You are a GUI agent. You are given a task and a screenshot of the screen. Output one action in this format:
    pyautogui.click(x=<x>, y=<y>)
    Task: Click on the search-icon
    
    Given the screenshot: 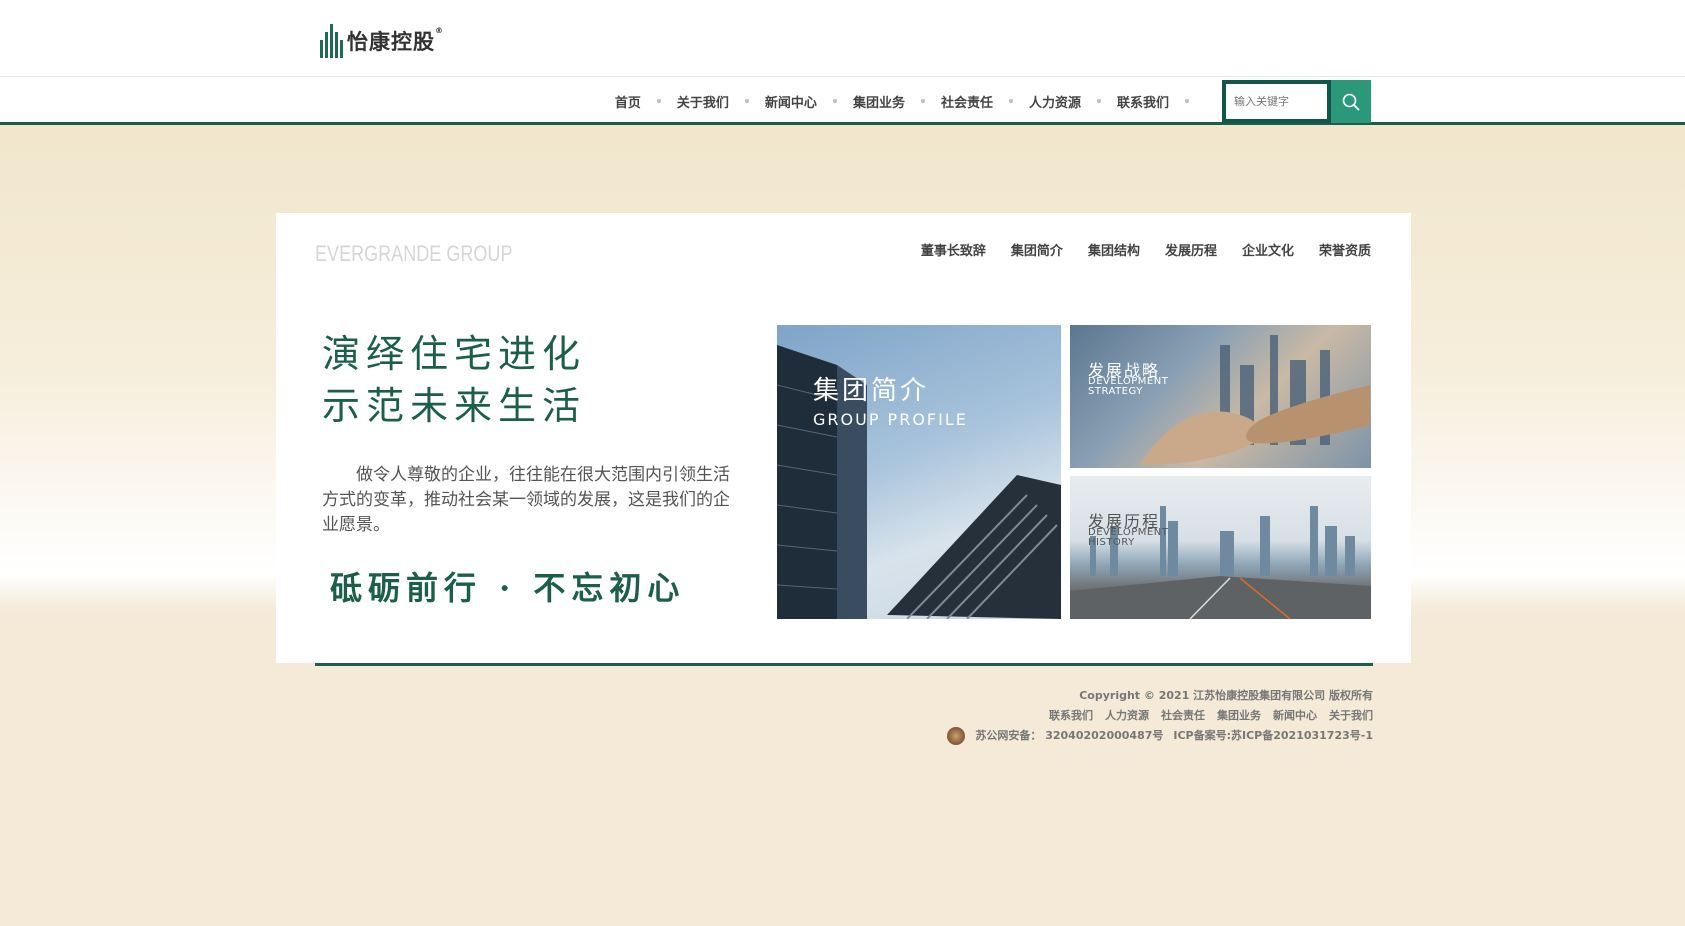 What is the action you would take?
    pyautogui.click(x=1351, y=102)
    